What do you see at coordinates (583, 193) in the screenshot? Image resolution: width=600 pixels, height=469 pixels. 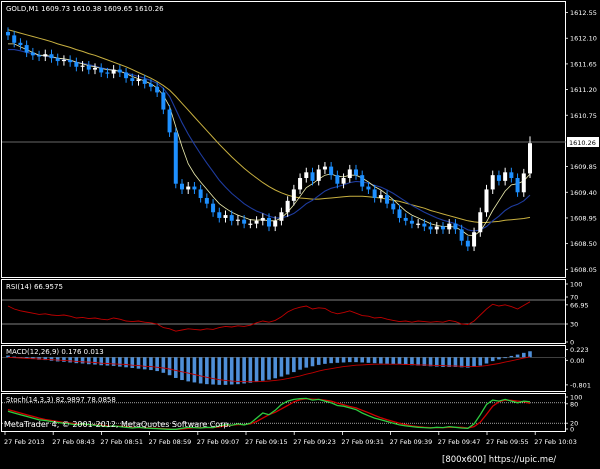 I see `y-tick-label: 1609.40` at bounding box center [583, 193].